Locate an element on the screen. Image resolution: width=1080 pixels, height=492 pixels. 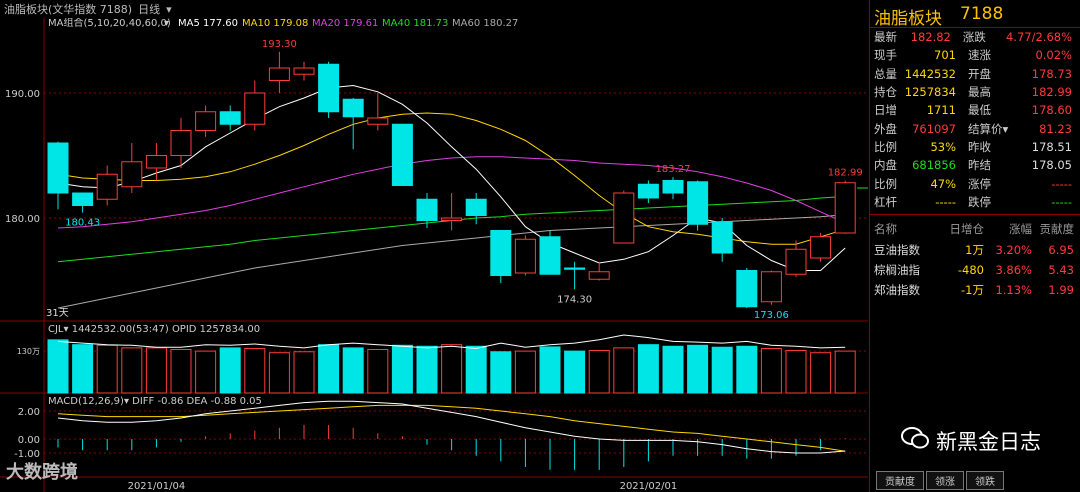
panel-tabs: 贡献度 领涨 领跌 is located at coordinates (940, 480).